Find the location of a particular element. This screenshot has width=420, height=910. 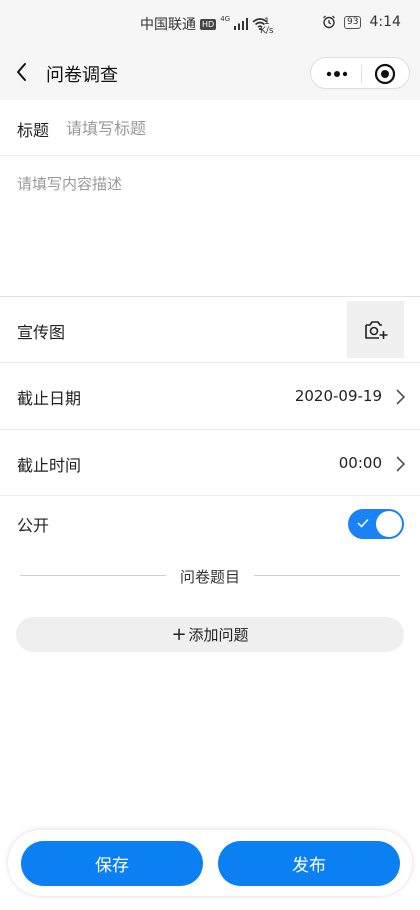

add-question-button: + 添加问题 is located at coordinates (210, 634).